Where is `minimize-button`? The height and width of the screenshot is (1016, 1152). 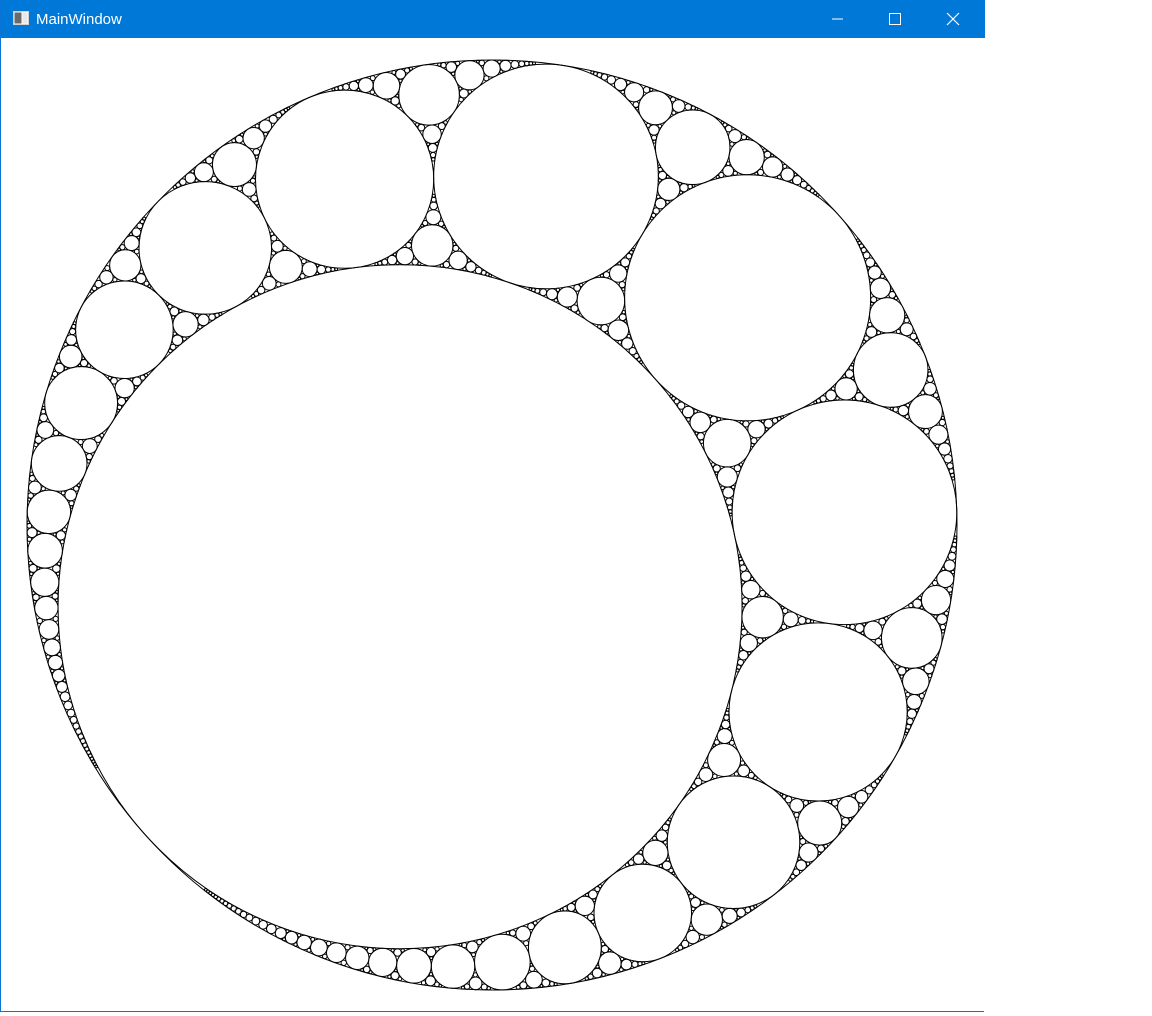
minimize-button is located at coordinates (837, 19).